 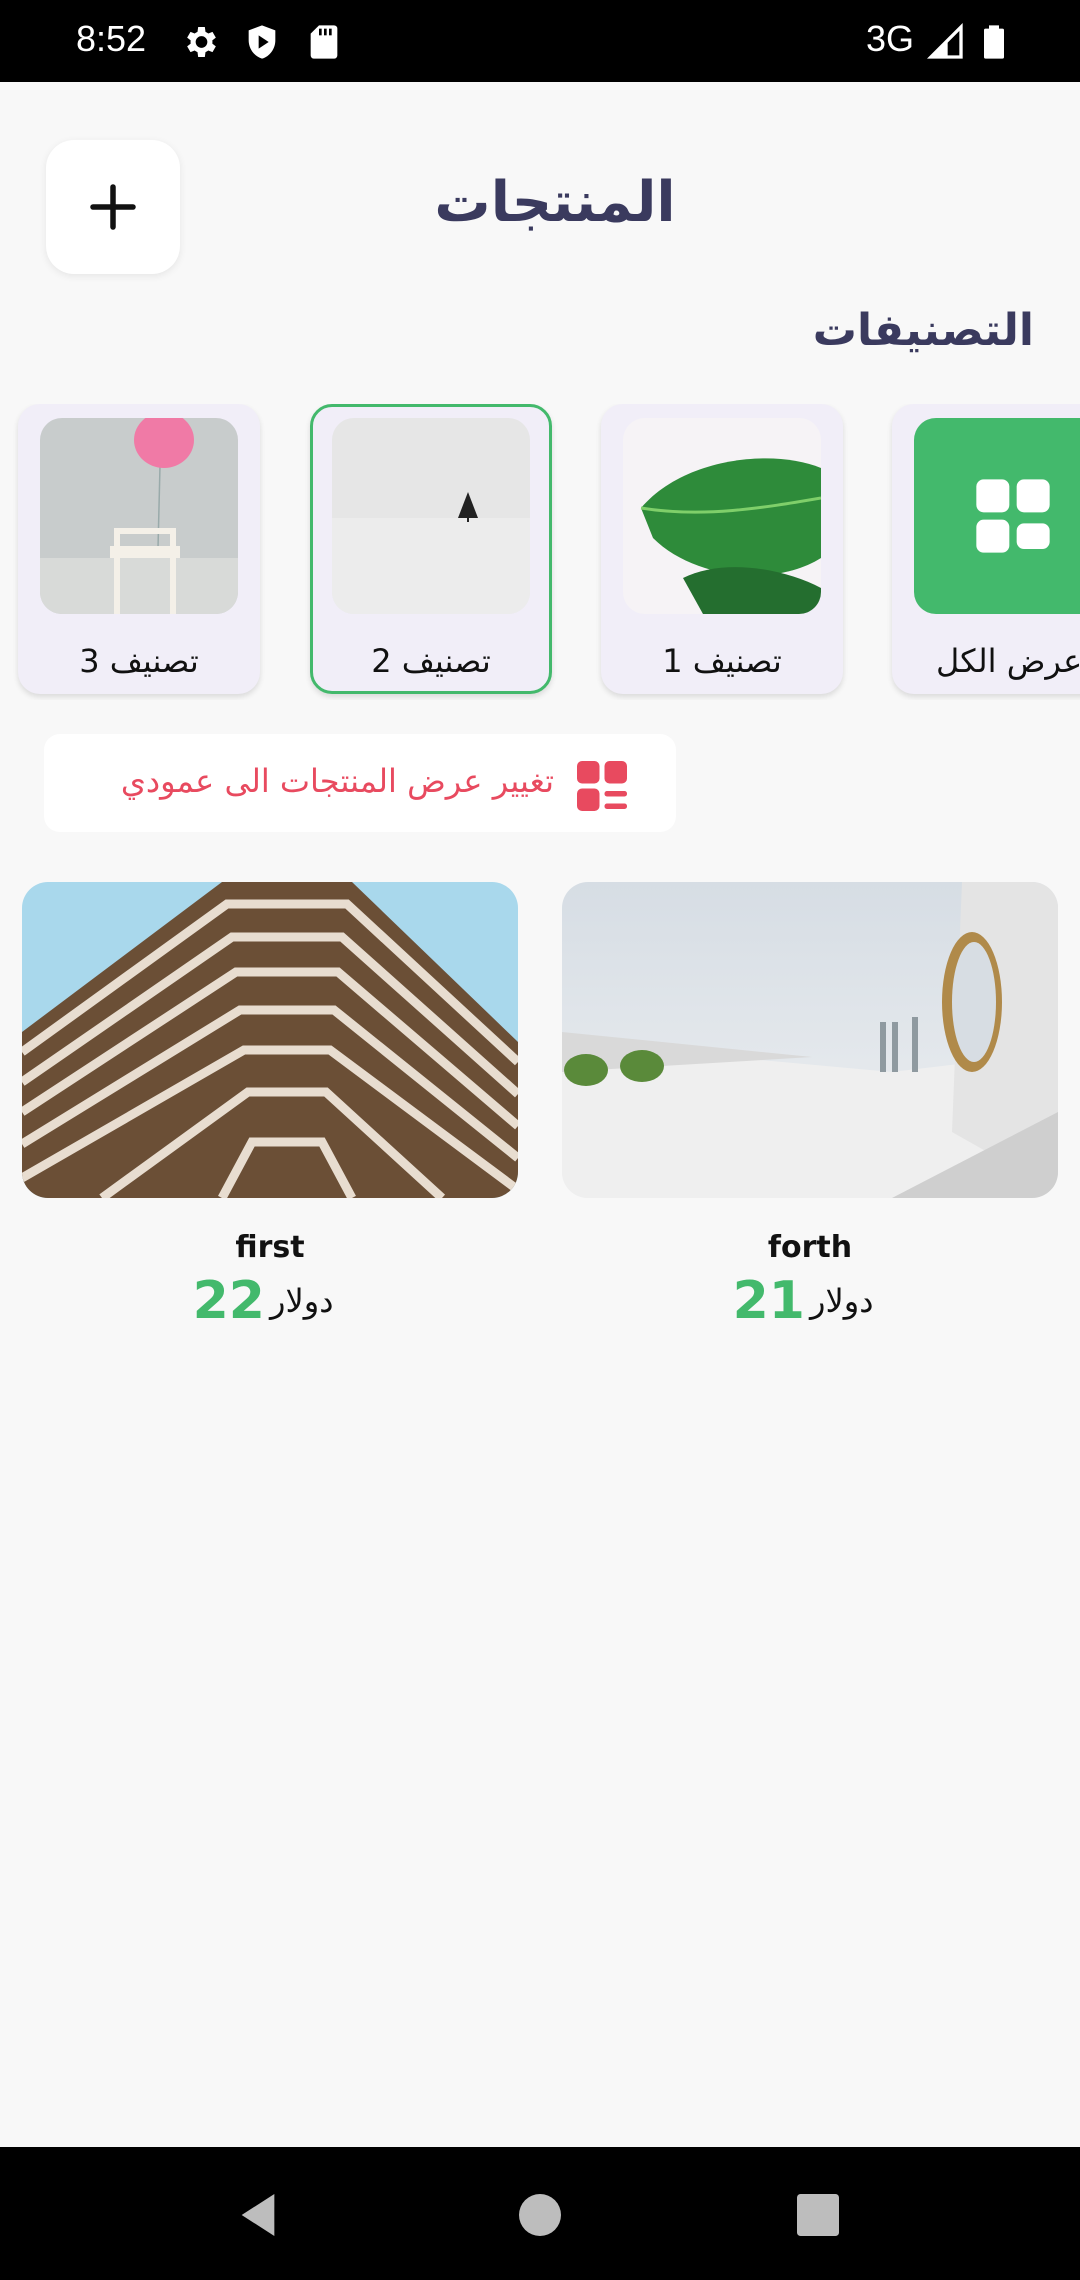 What do you see at coordinates (1013, 516) in the screenshot?
I see `grid-icon` at bounding box center [1013, 516].